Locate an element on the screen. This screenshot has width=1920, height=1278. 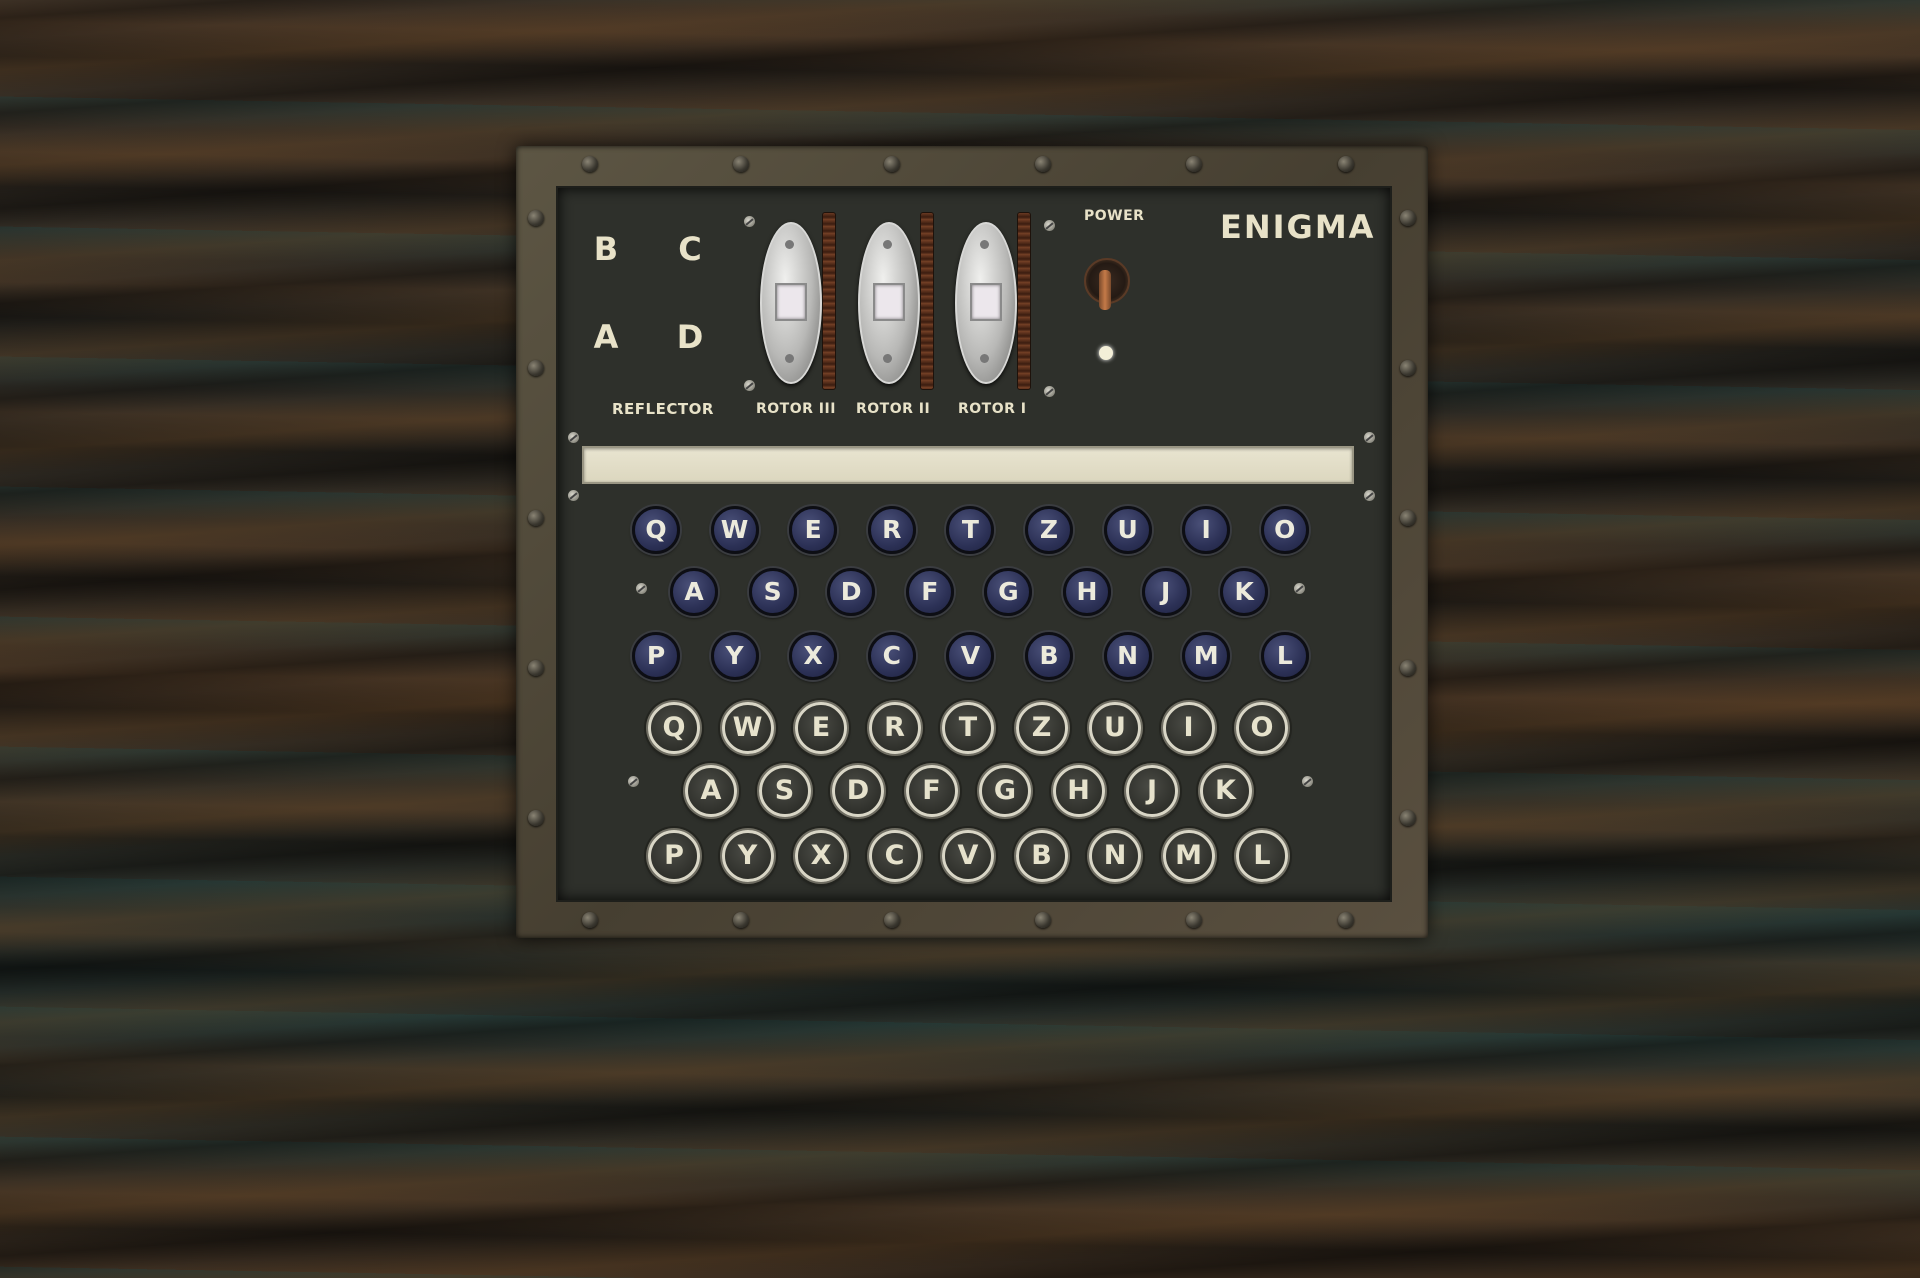
lamp-g: G is located at coordinates (1008, 592).